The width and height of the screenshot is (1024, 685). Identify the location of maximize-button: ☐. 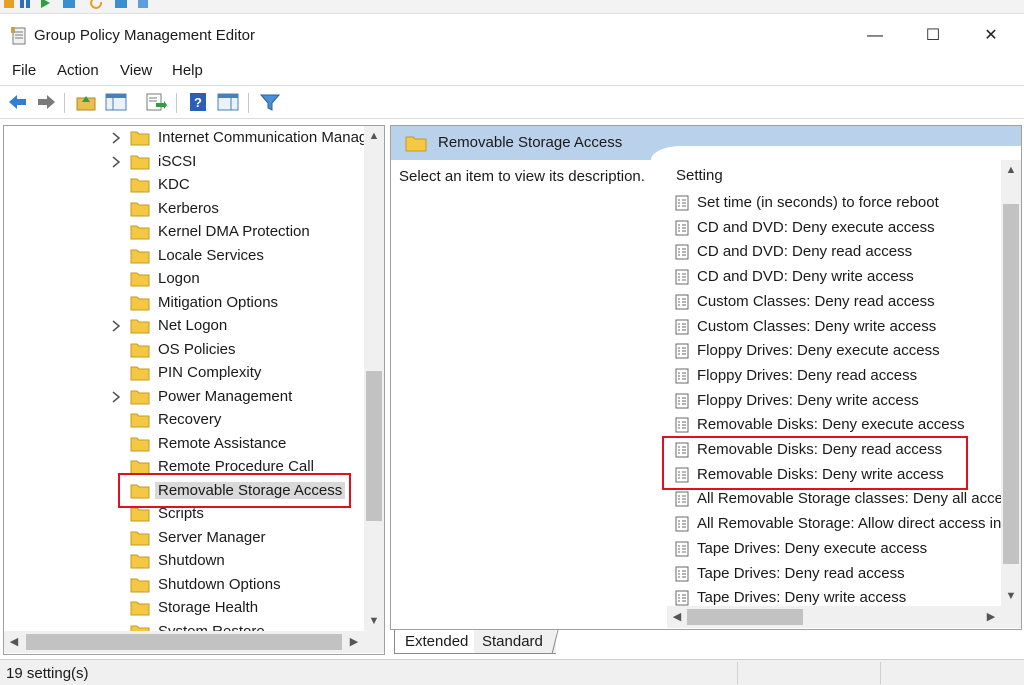
(933, 36).